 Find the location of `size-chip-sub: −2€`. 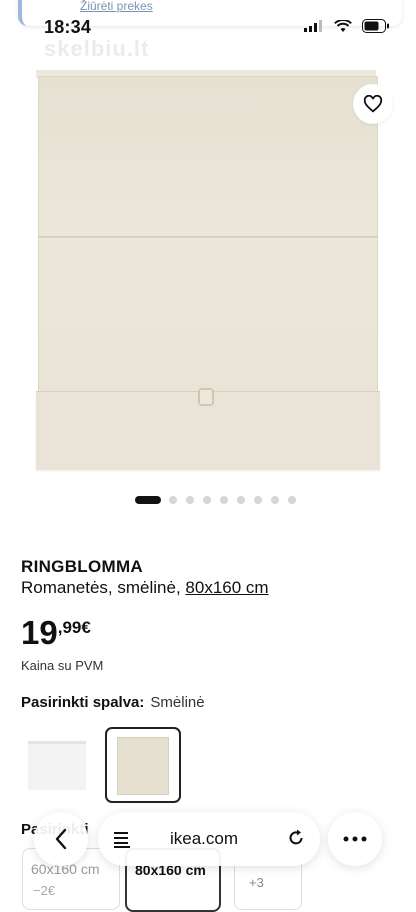

size-chip-sub: −2€ is located at coordinates (44, 890).